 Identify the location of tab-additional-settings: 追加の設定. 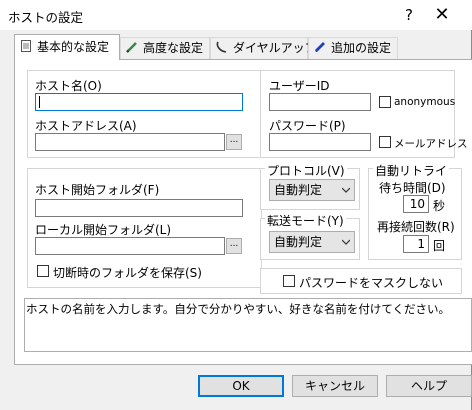
(353, 48).